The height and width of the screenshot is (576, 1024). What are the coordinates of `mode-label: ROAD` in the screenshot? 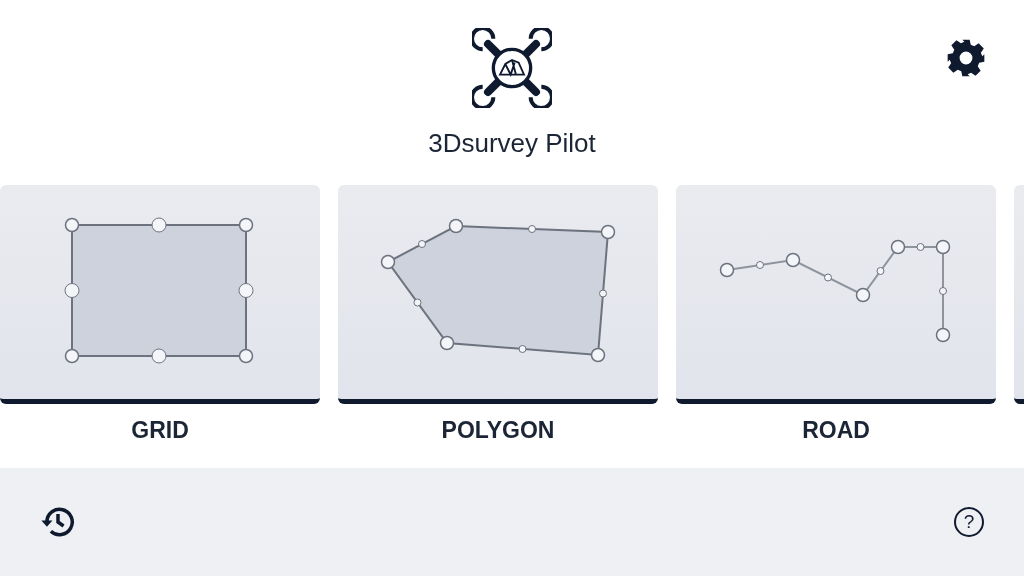 It's located at (836, 430).